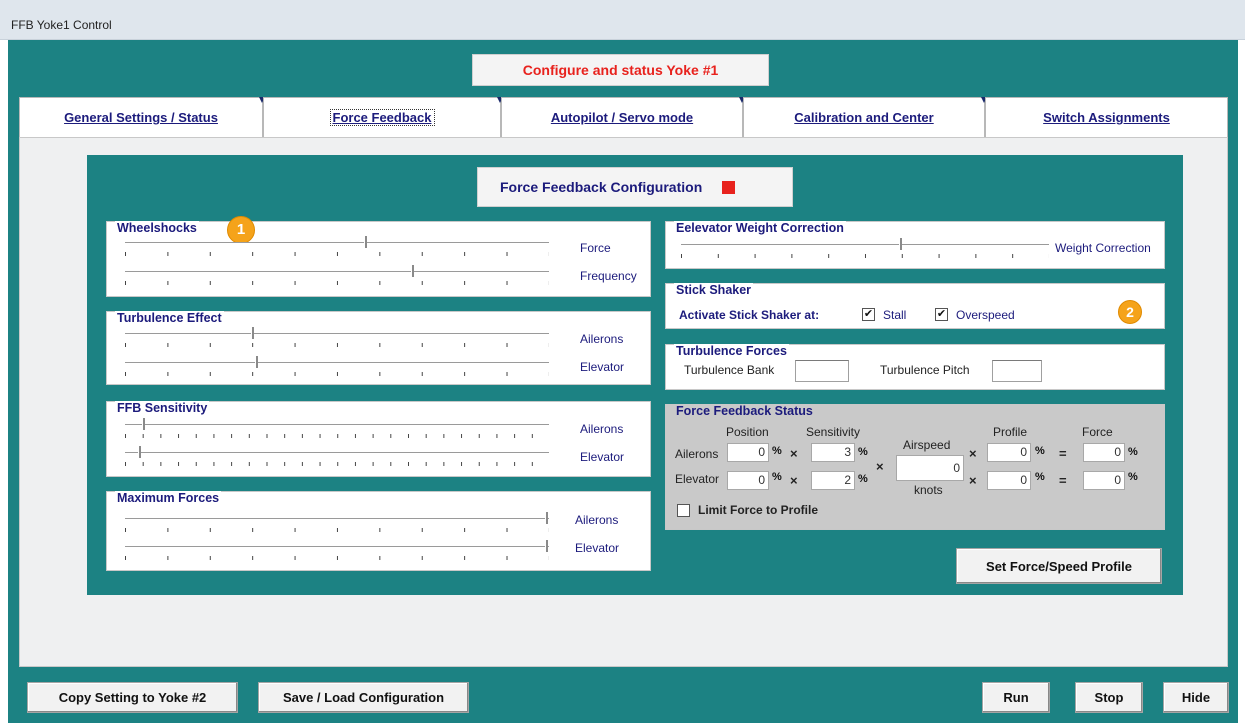 This screenshot has height=723, width=1245. I want to click on page-header-title: Configure and status Yoke #1, so click(620, 70).